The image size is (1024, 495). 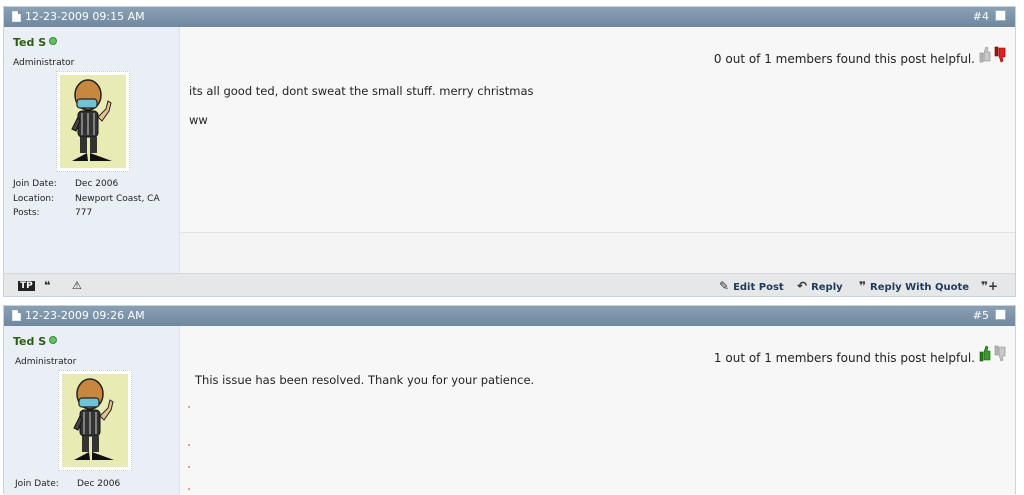 I want to click on reply-label: Reply, so click(x=827, y=287).